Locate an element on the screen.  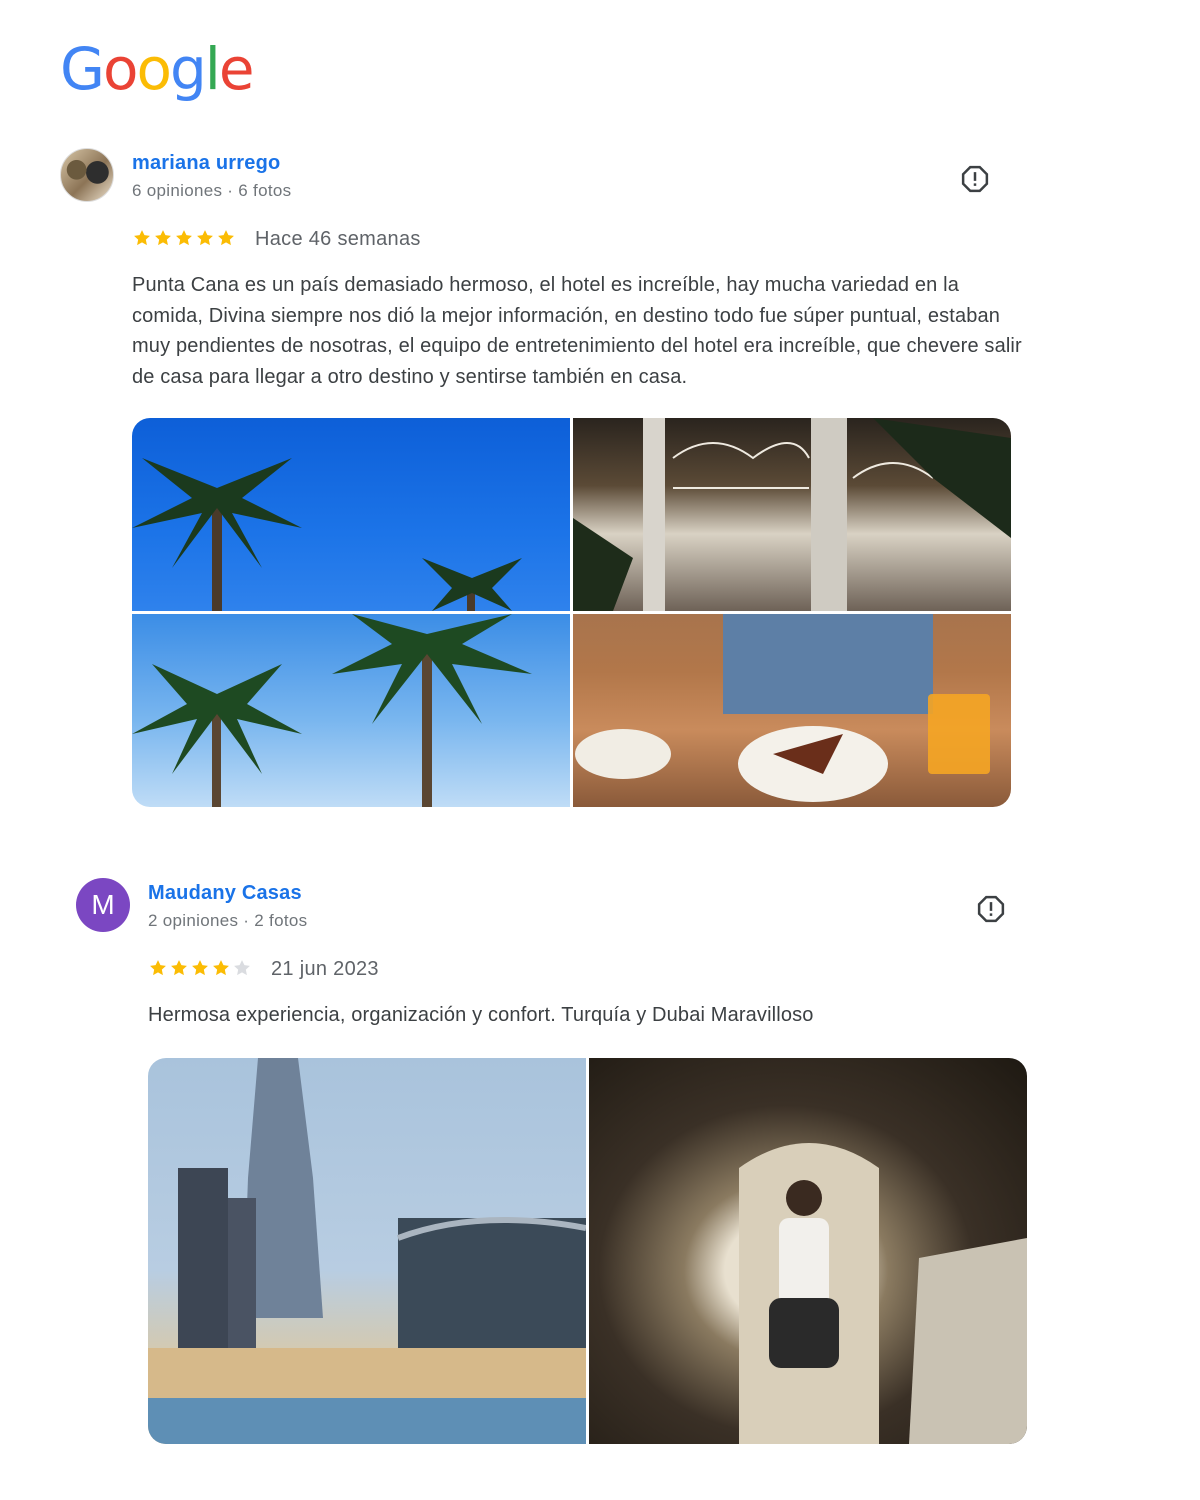
reviewer-meta: 6 opiniones · 6 fotos is located at coordinates (212, 190).